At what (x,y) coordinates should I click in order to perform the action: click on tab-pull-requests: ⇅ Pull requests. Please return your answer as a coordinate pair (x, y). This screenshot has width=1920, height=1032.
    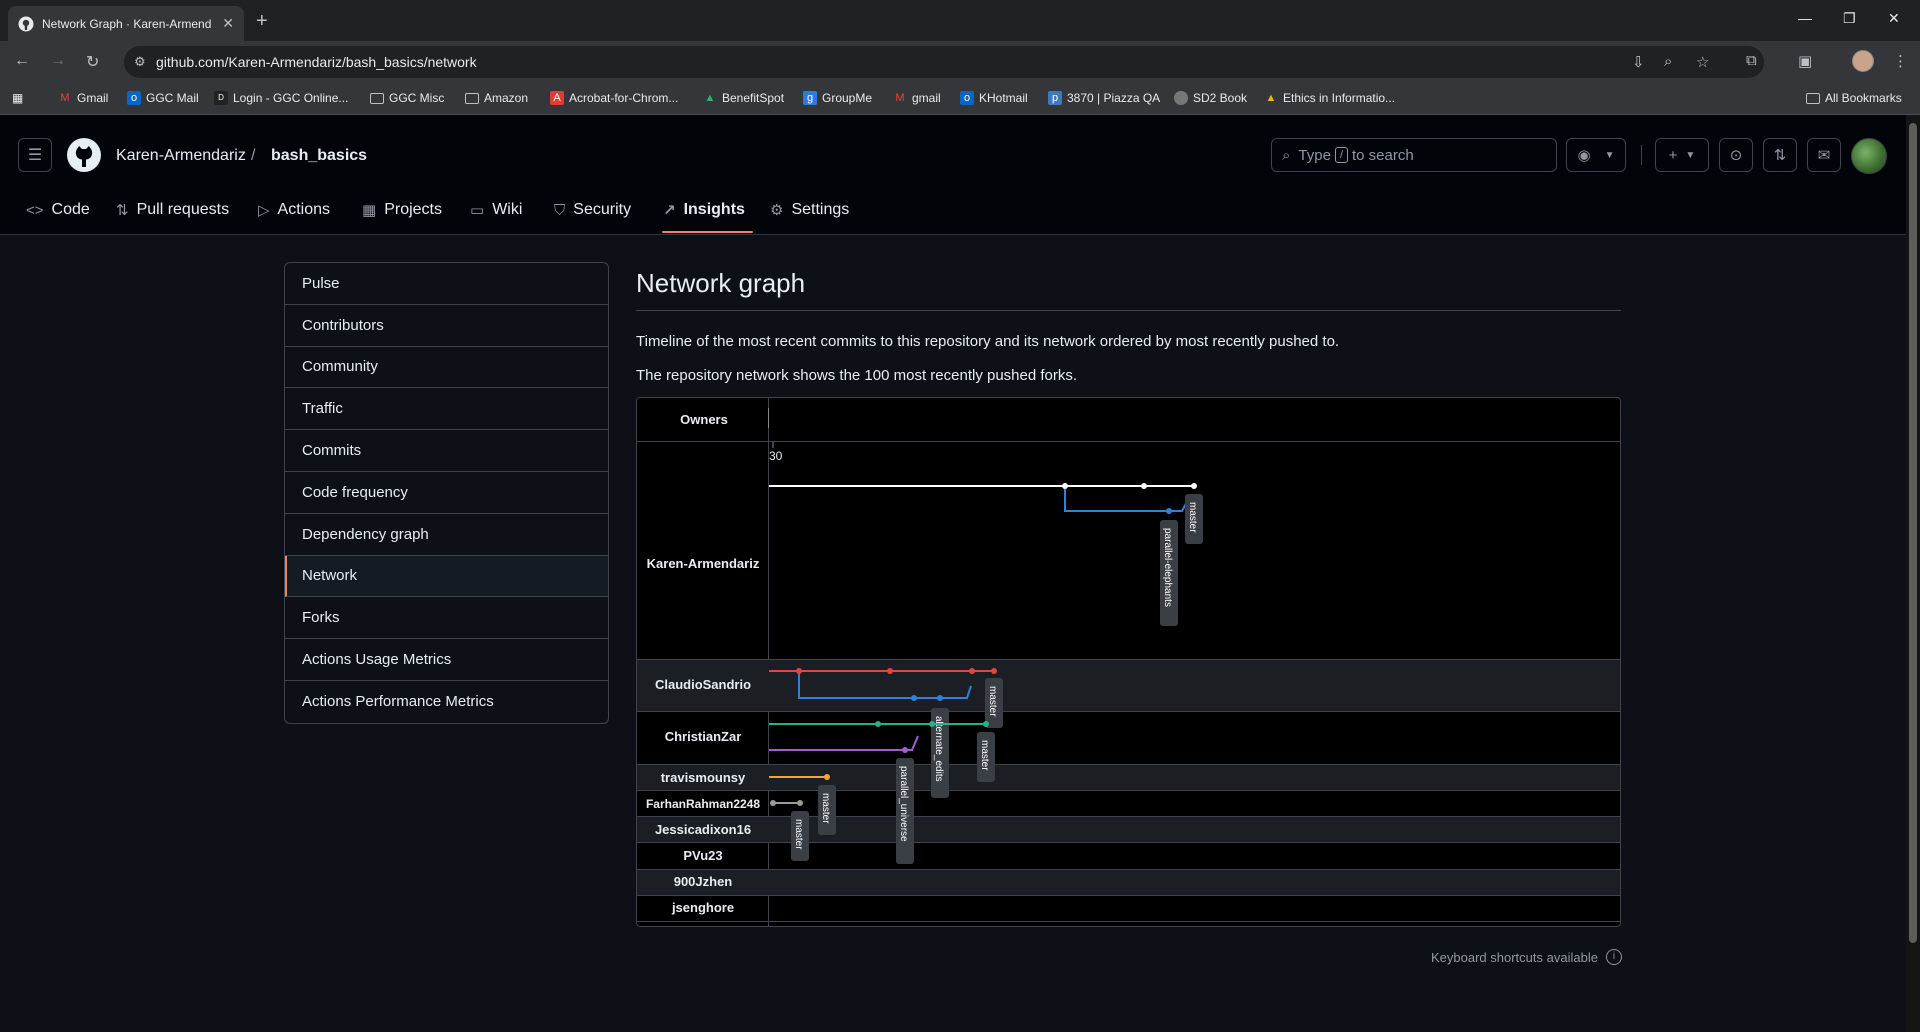
    Looking at the image, I should click on (172, 210).